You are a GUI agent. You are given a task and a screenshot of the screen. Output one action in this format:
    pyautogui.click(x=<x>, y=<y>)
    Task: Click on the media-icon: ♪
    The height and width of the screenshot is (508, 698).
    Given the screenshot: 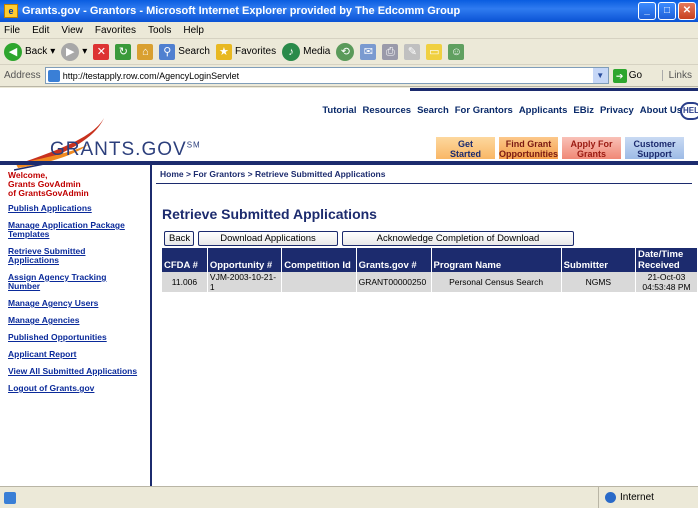 What is the action you would take?
    pyautogui.click(x=291, y=51)
    